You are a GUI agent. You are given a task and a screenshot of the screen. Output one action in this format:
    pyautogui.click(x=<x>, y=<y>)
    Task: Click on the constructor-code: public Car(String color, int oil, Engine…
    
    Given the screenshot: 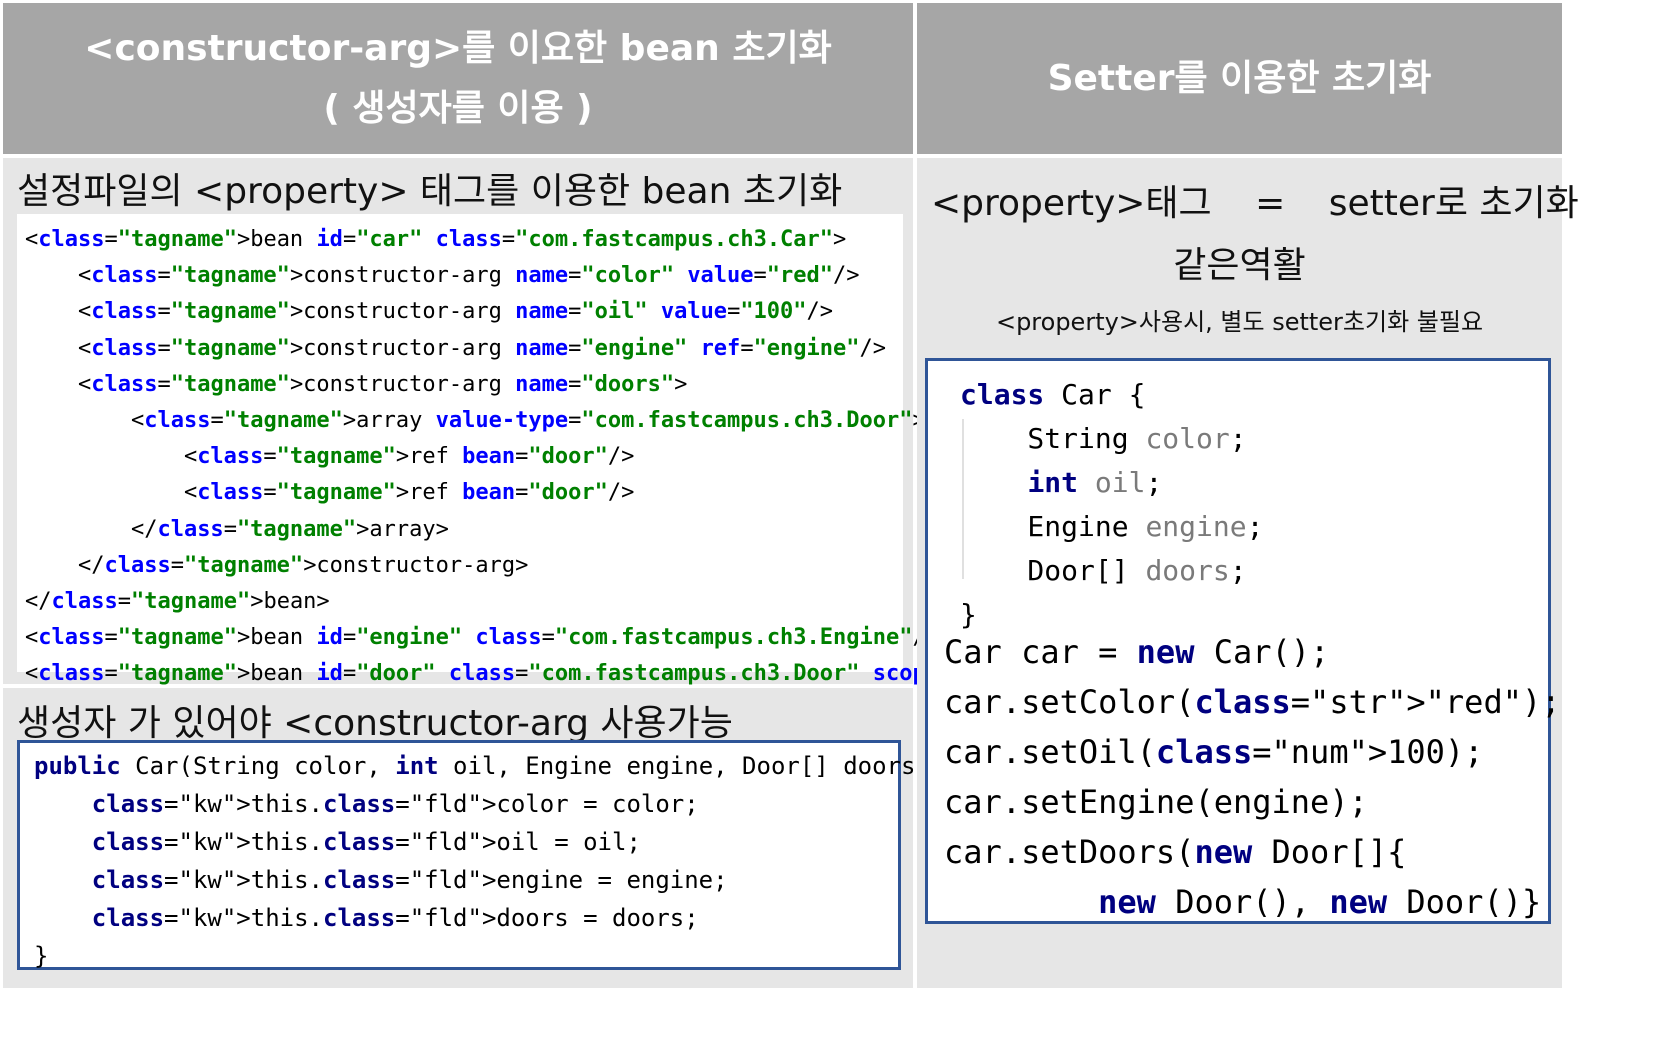 What is the action you would take?
    pyautogui.click(x=482, y=861)
    